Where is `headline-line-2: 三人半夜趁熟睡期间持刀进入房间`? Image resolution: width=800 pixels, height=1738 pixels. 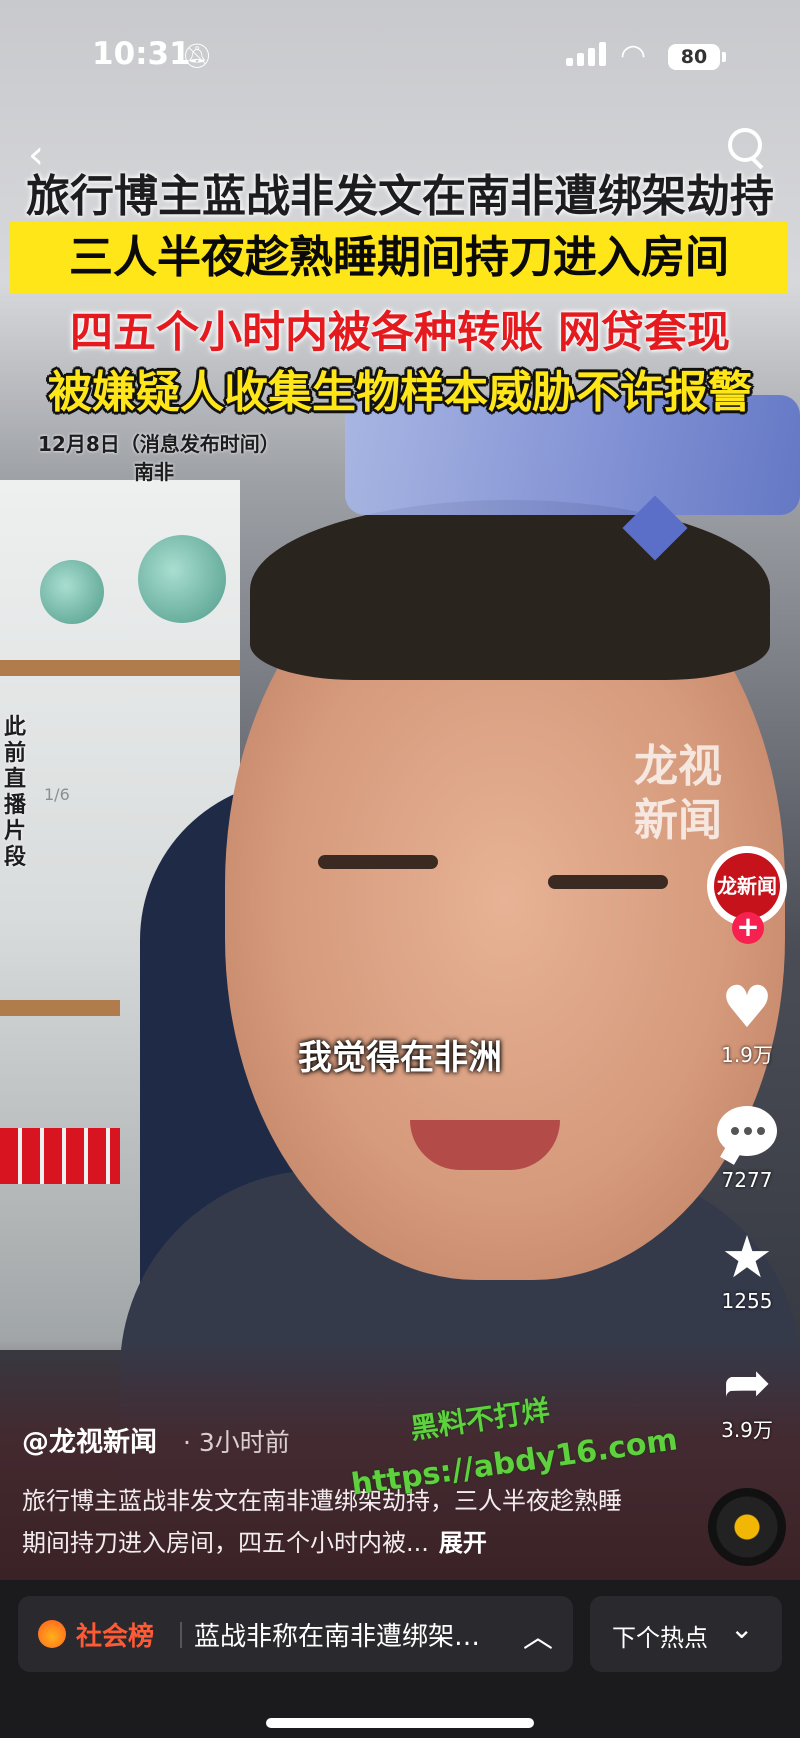 headline-line-2: 三人半夜趁熟睡期间持刀进入房间 is located at coordinates (399, 258).